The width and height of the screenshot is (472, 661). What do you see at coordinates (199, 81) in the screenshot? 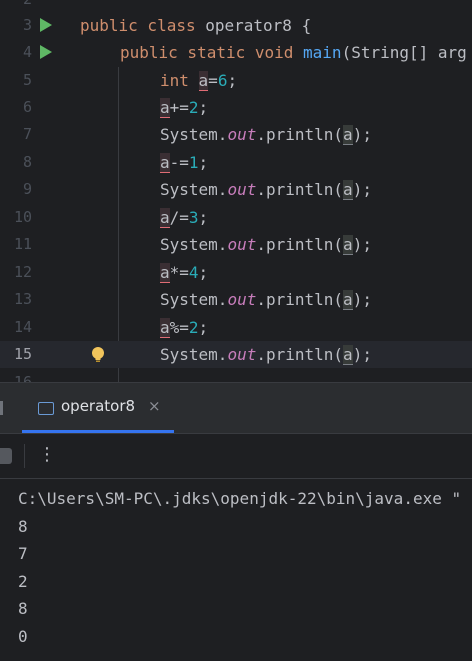
I see `code-text: int a=6;` at bounding box center [199, 81].